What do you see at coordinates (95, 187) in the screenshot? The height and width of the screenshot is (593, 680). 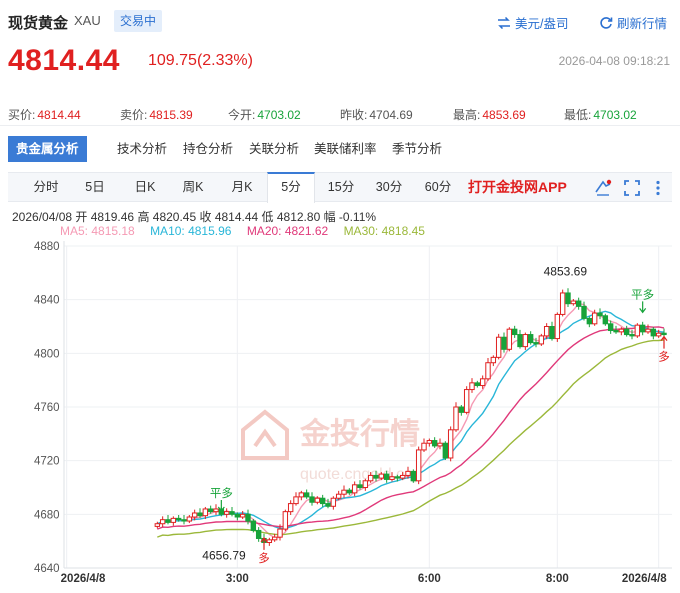 I see `period-5day: 5日` at bounding box center [95, 187].